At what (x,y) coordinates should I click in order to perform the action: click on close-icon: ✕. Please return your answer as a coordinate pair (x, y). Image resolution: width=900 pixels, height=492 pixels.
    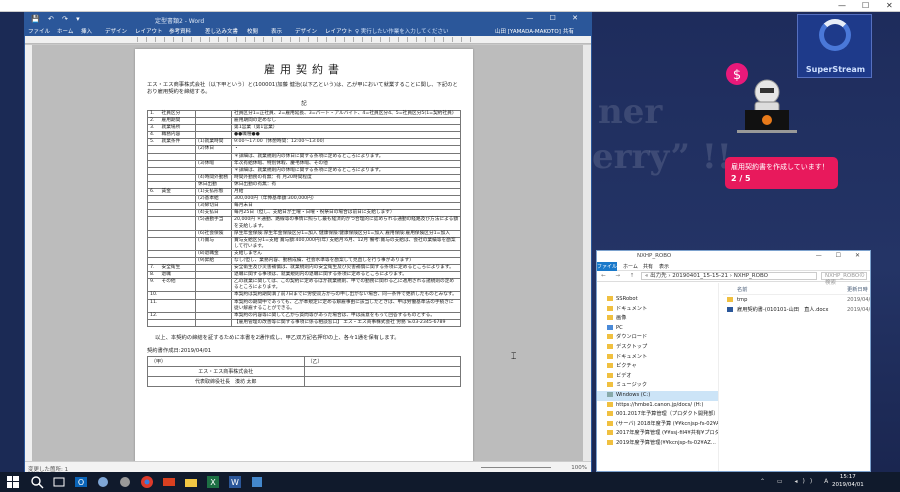
    Looking at the image, I should click on (889, 5).